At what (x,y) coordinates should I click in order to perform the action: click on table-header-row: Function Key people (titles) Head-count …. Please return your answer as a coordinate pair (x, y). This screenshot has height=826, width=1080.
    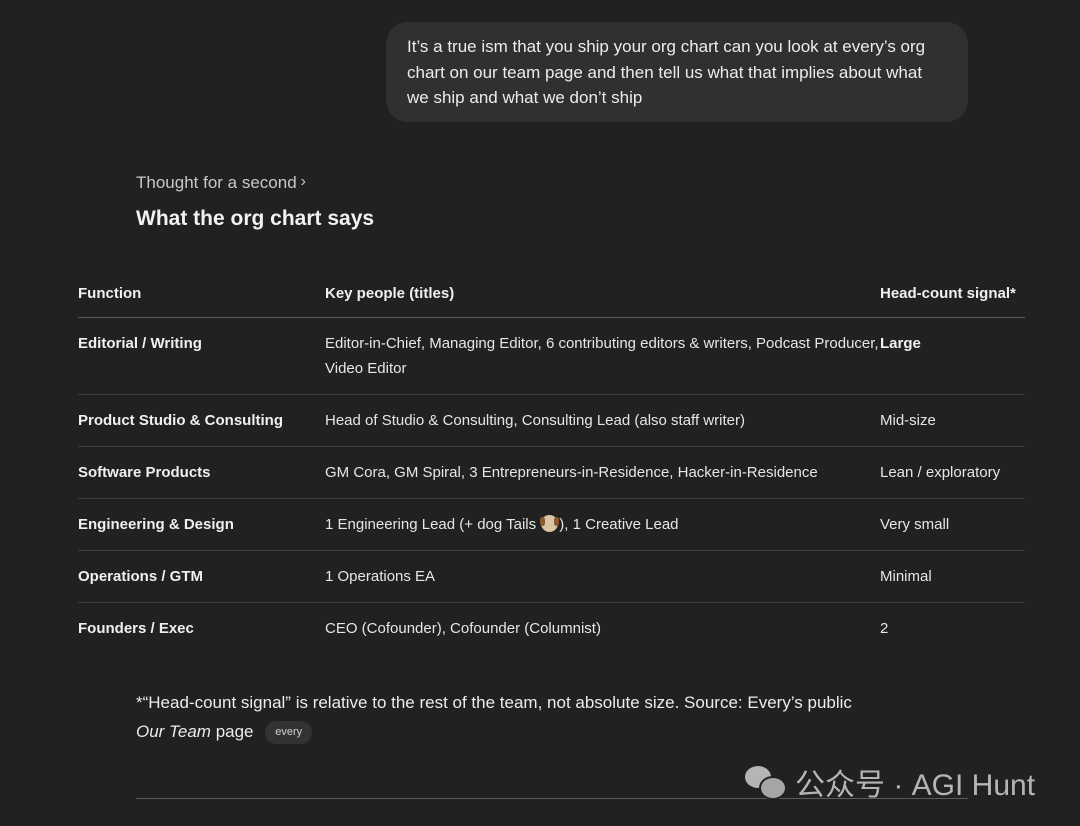
    Looking at the image, I should click on (551, 295).